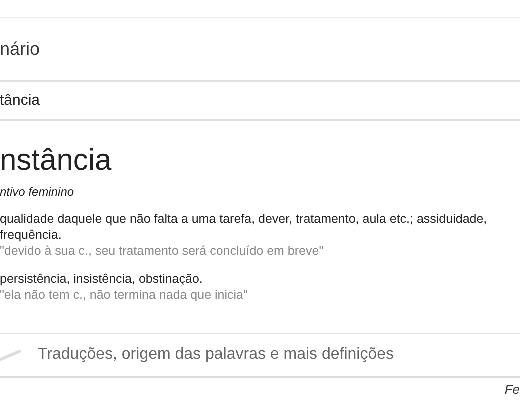 Image resolution: width=520 pixels, height=400 pixels. I want to click on more-definitions-link: Traduções, origem das palavras e mais definições, so click(216, 355).